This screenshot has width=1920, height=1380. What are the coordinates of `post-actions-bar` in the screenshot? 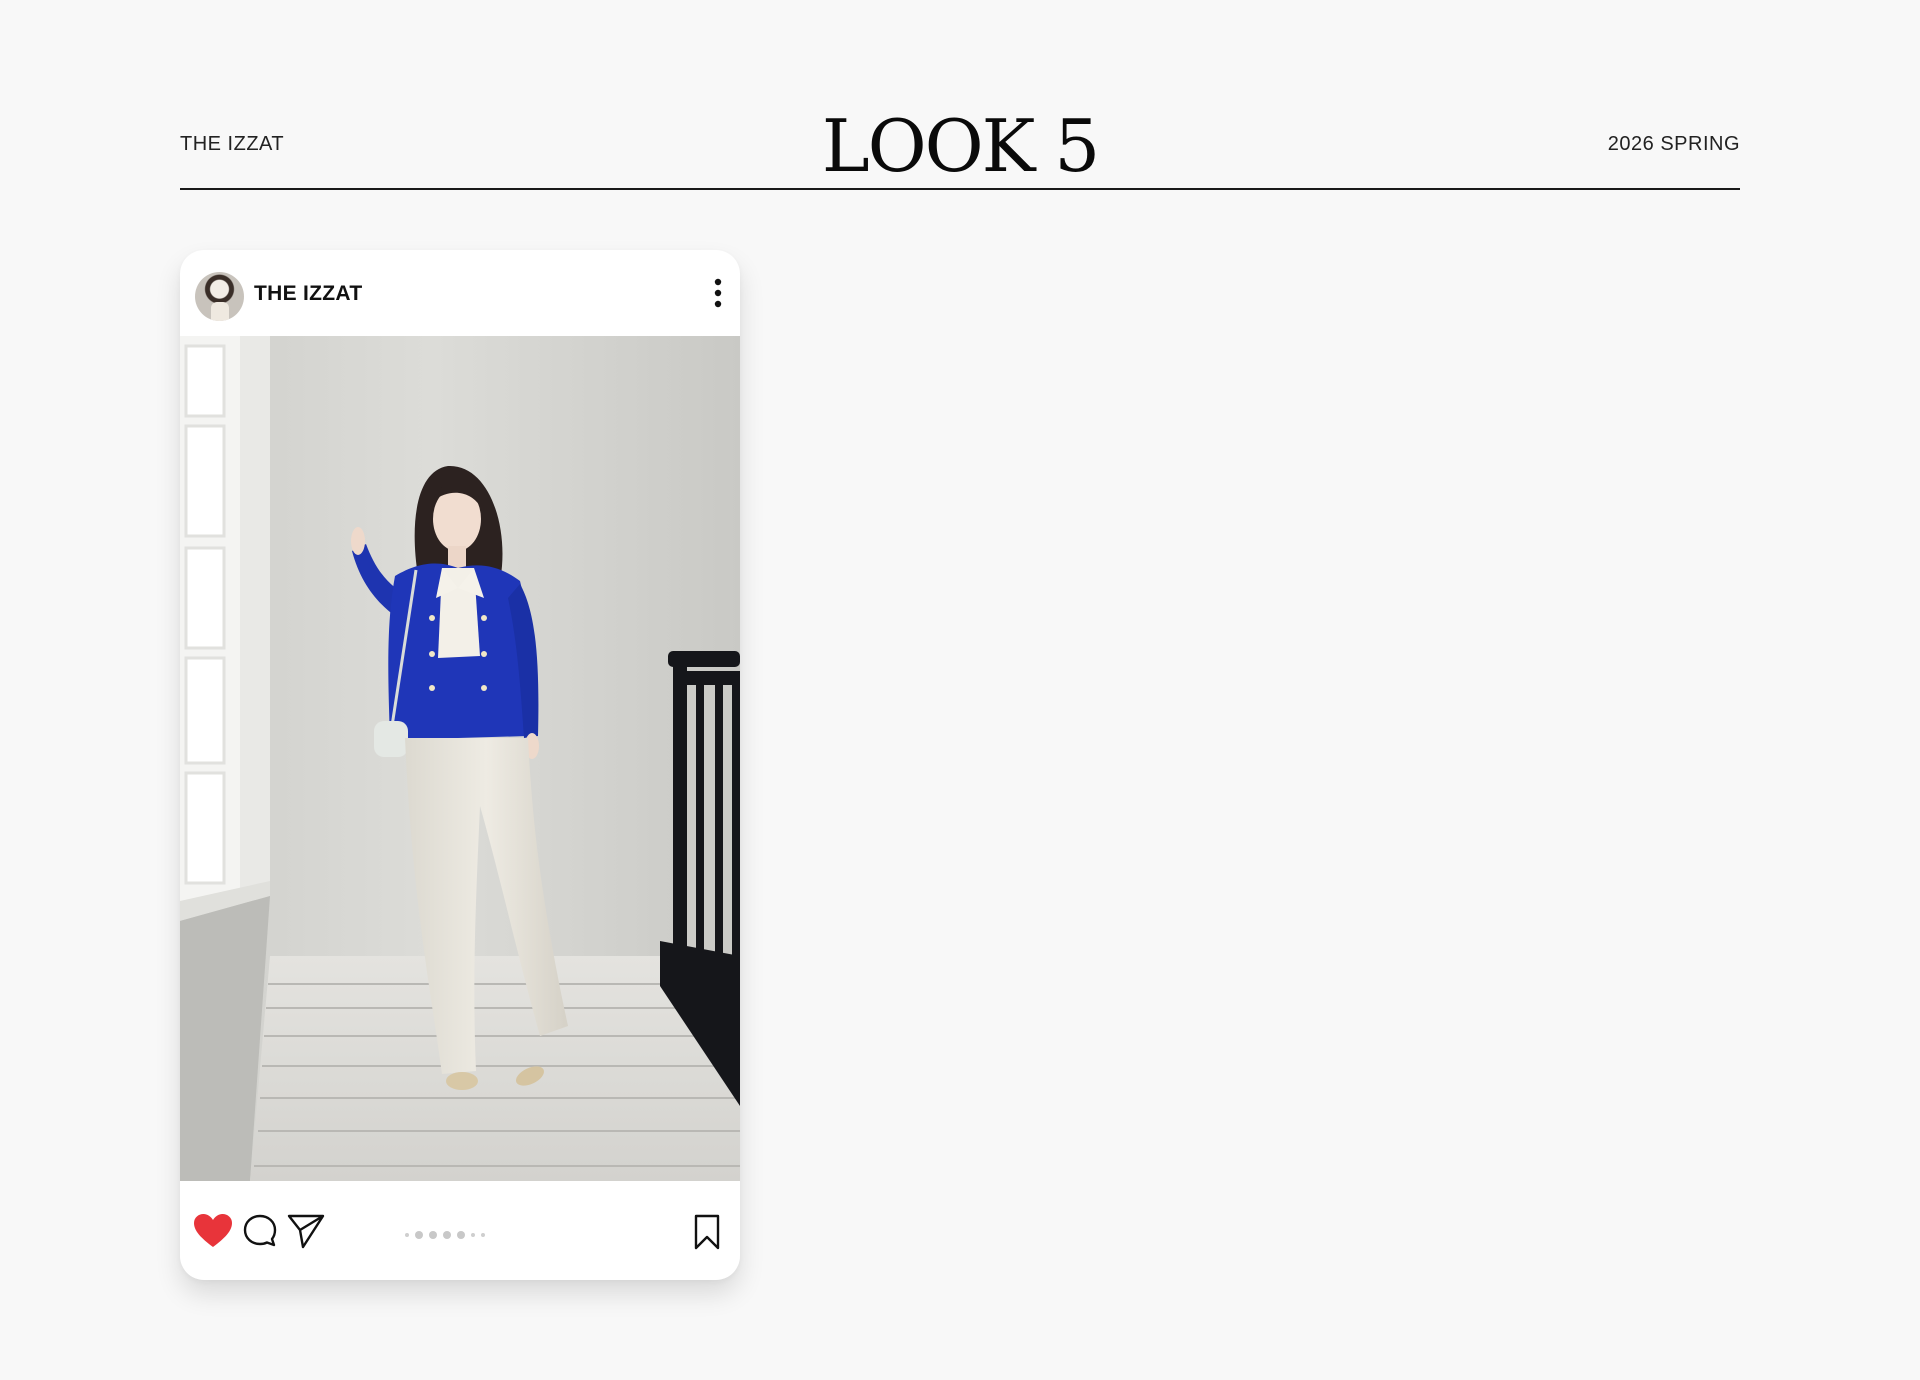 It's located at (460, 1230).